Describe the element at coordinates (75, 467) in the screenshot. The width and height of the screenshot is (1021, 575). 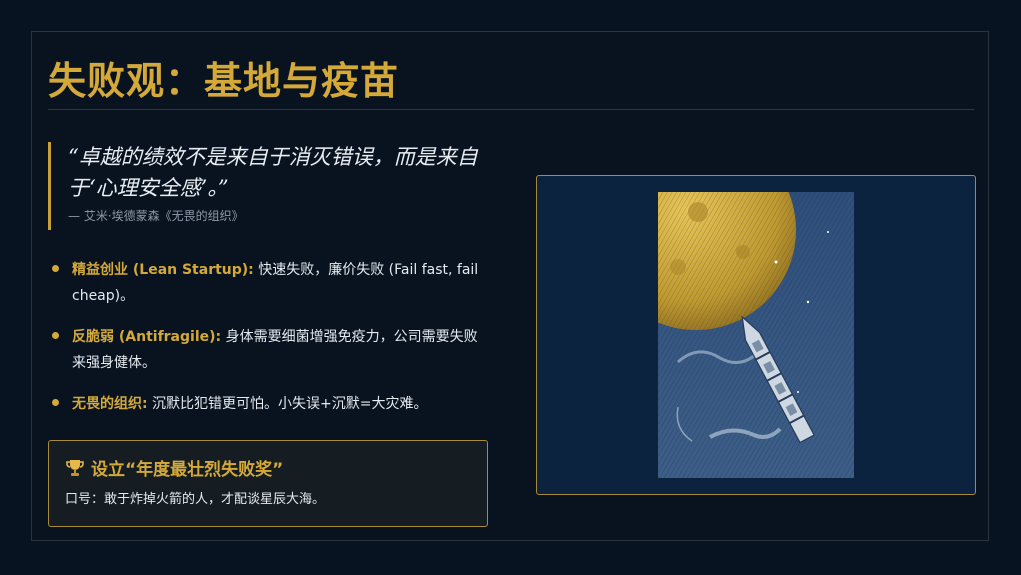
I see `trophy-icon` at that location.